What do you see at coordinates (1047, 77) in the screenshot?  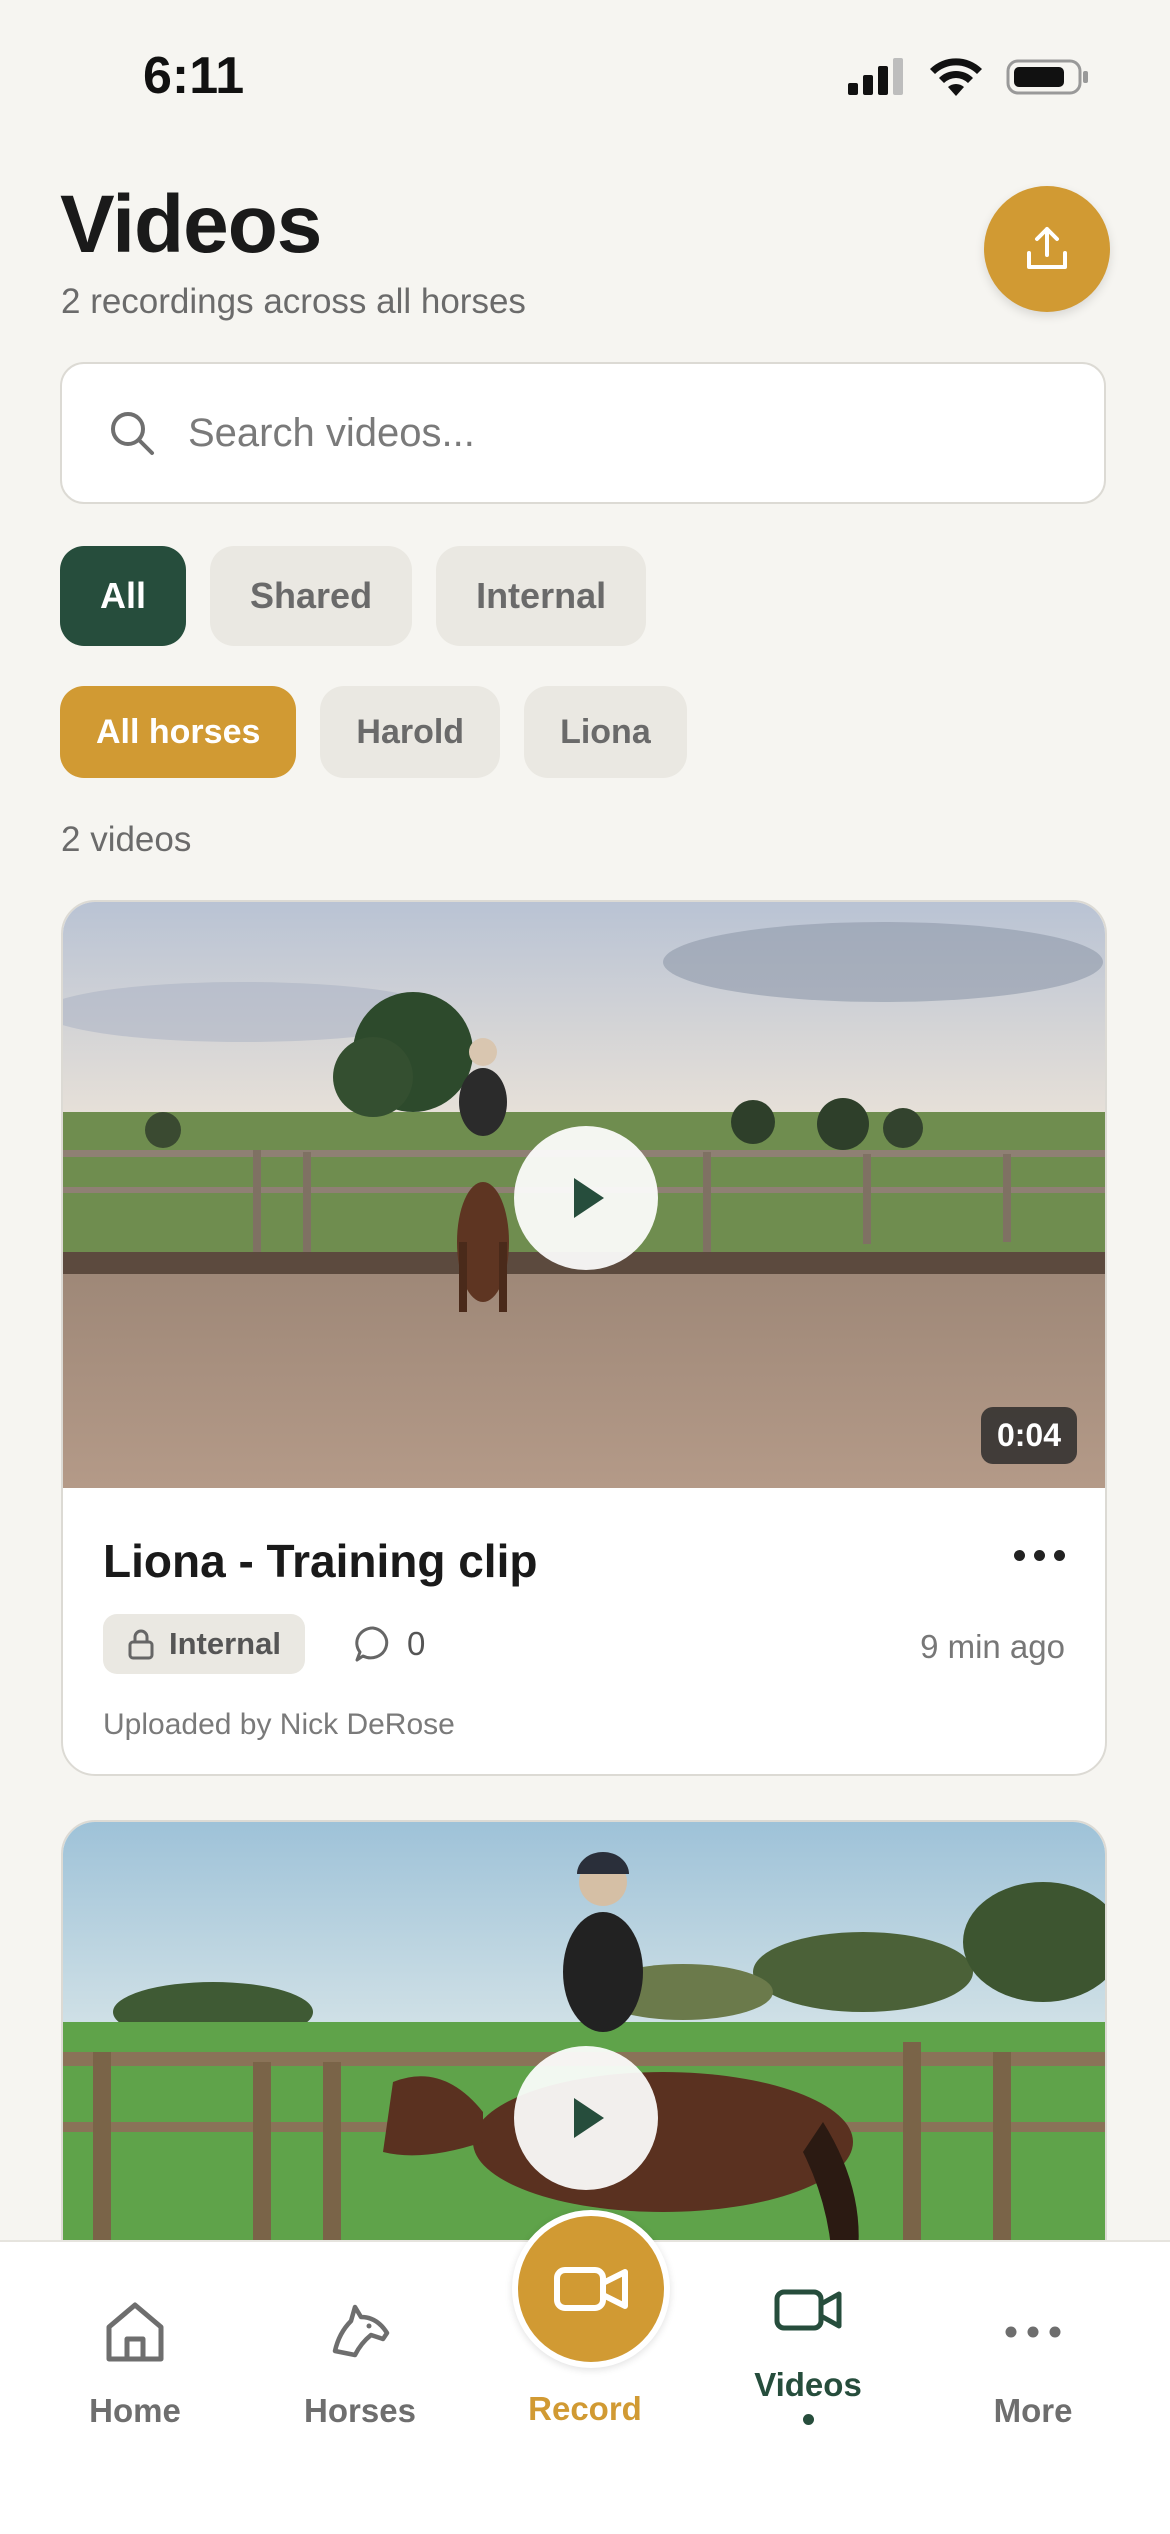 I see `battery-icon` at bounding box center [1047, 77].